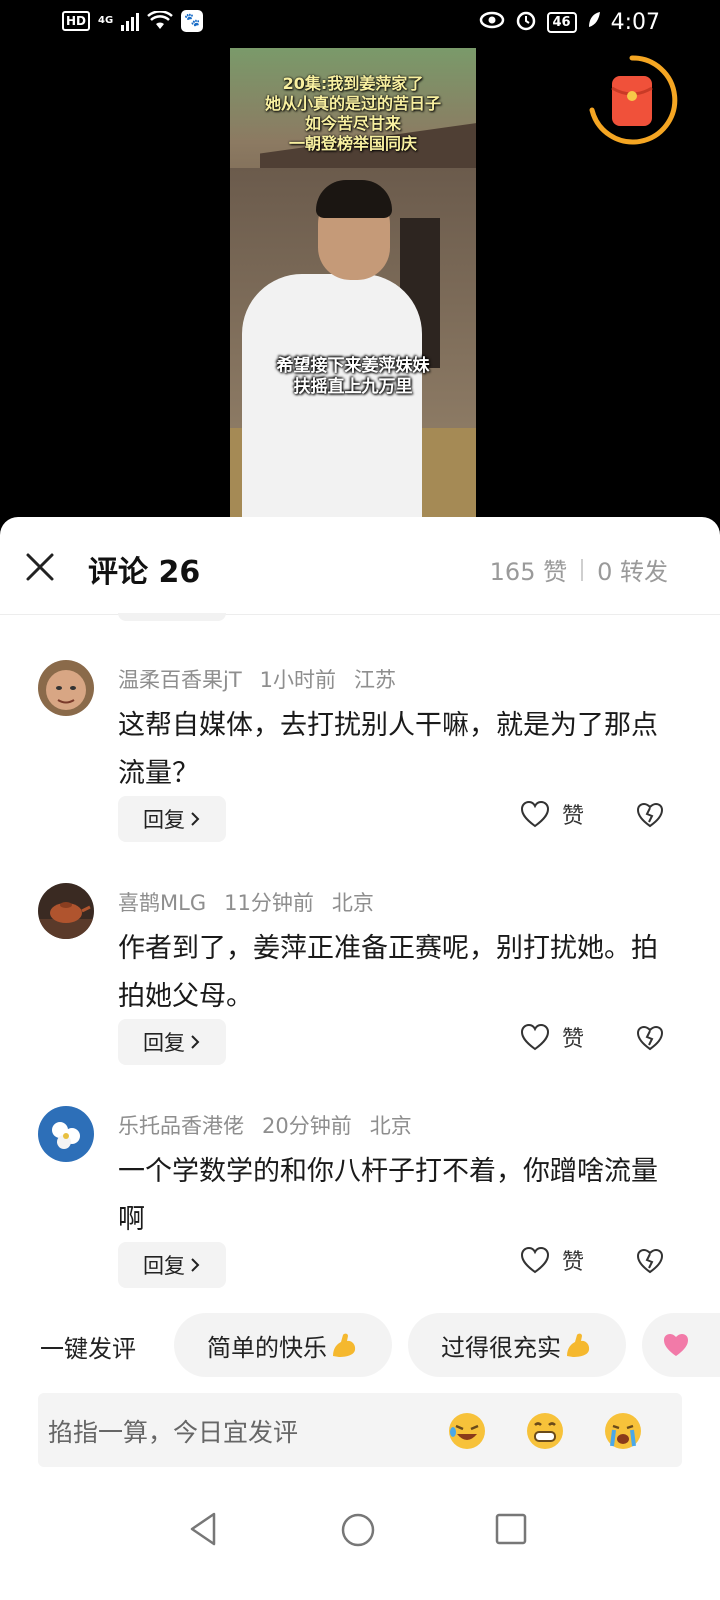 Image resolution: width=720 pixels, height=1600 pixels. I want to click on red-packet-button, so click(632, 100).